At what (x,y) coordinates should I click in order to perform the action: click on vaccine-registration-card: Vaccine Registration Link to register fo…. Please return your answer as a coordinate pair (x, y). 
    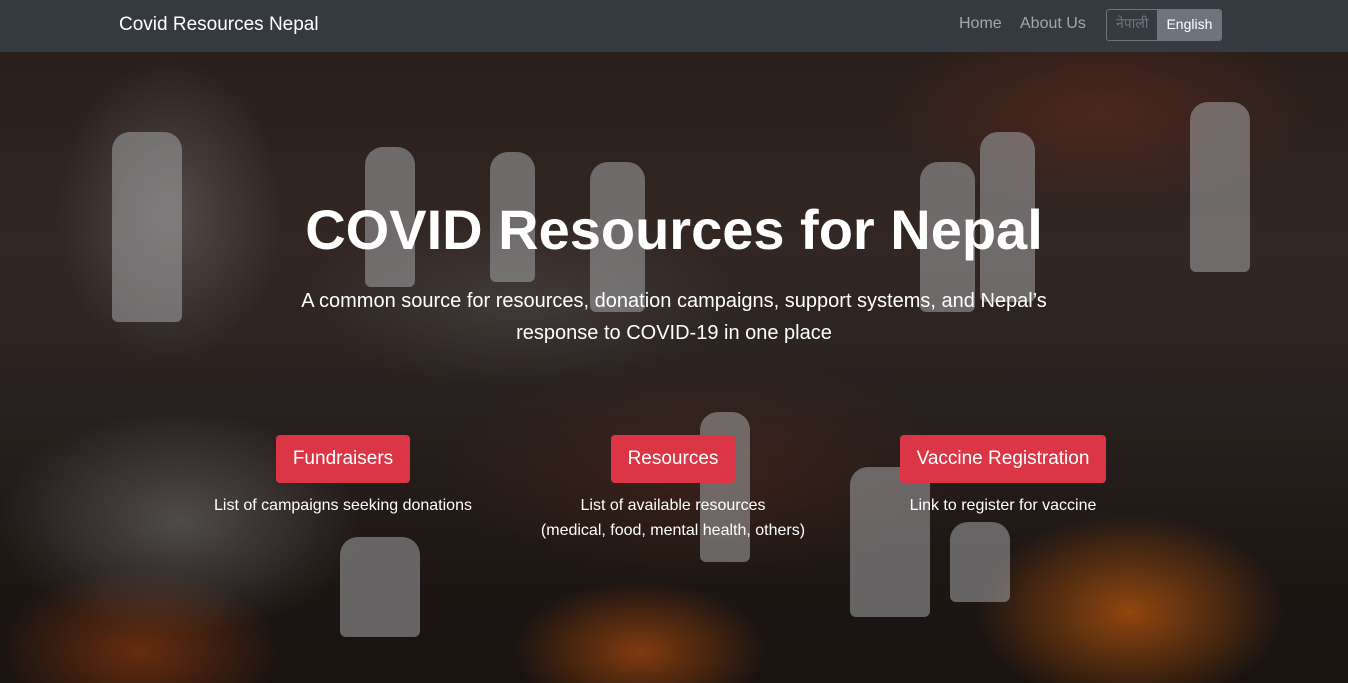
    Looking at the image, I should click on (1003, 476).